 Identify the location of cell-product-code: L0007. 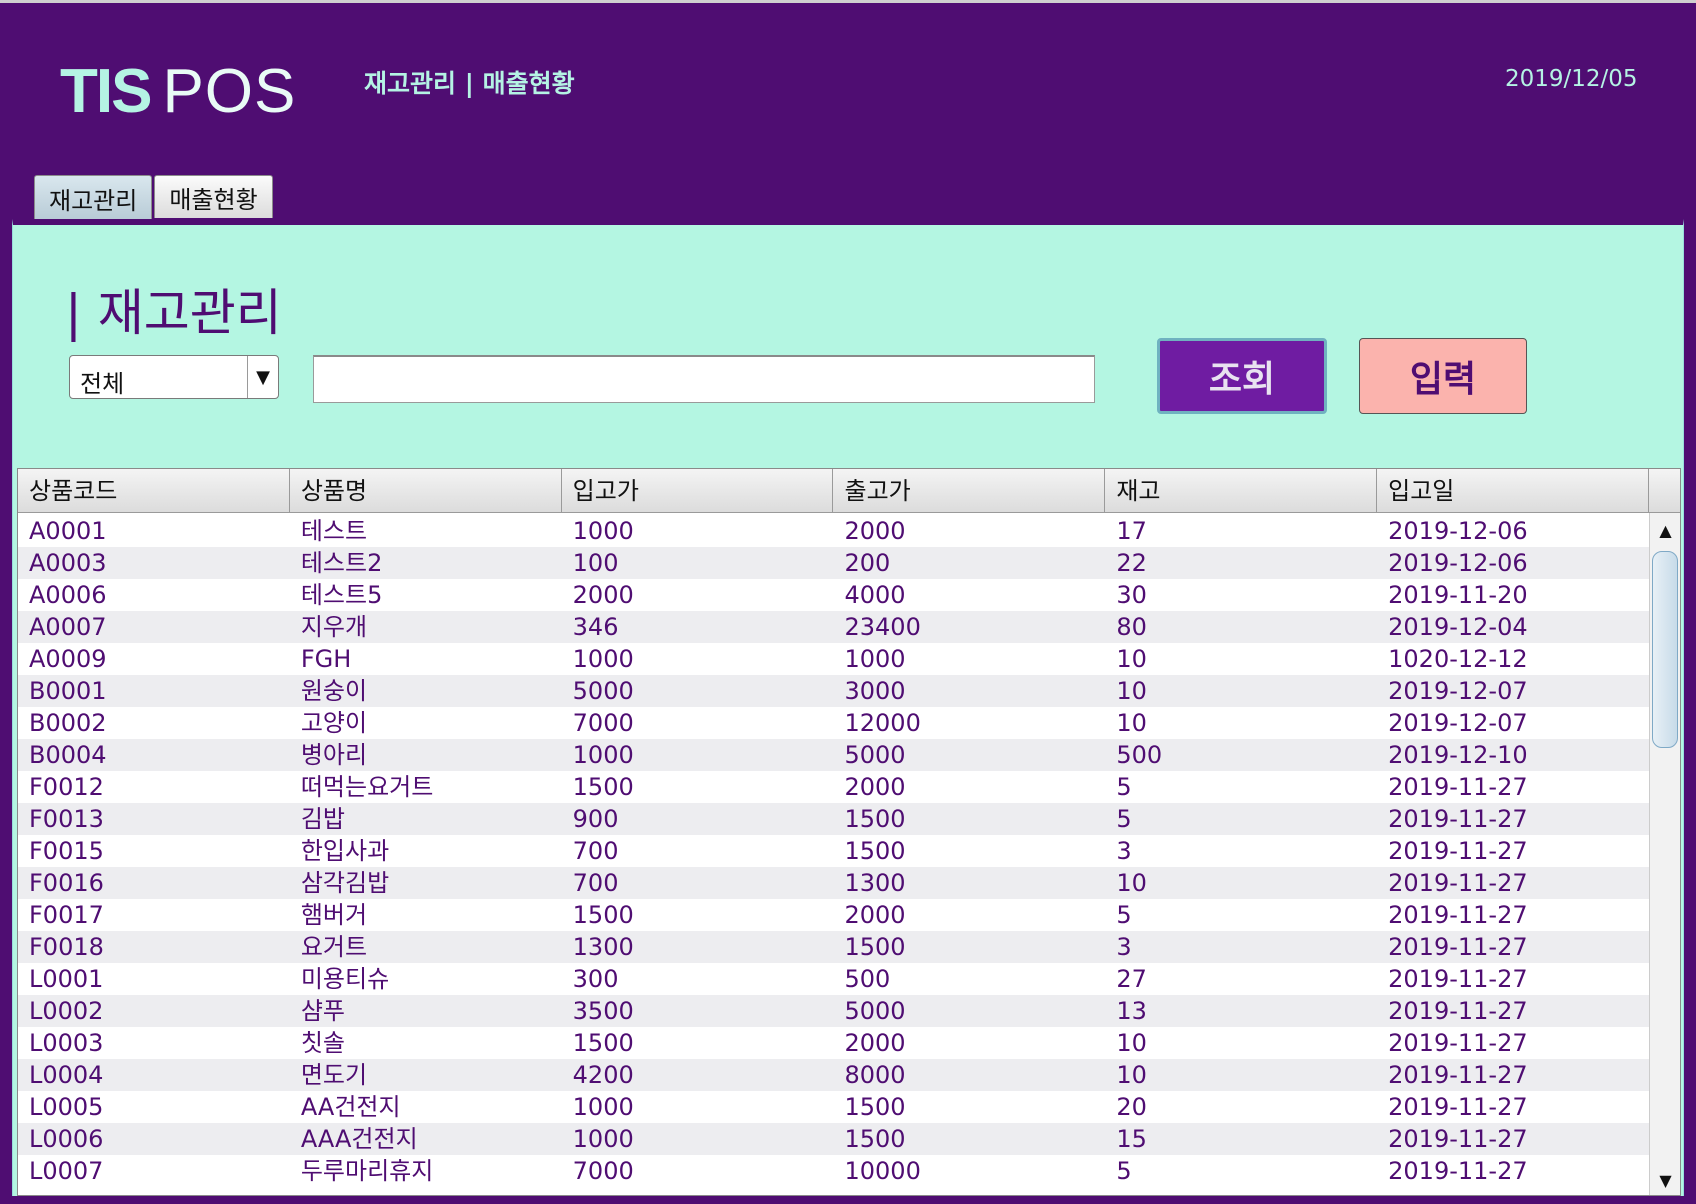
(66, 1171).